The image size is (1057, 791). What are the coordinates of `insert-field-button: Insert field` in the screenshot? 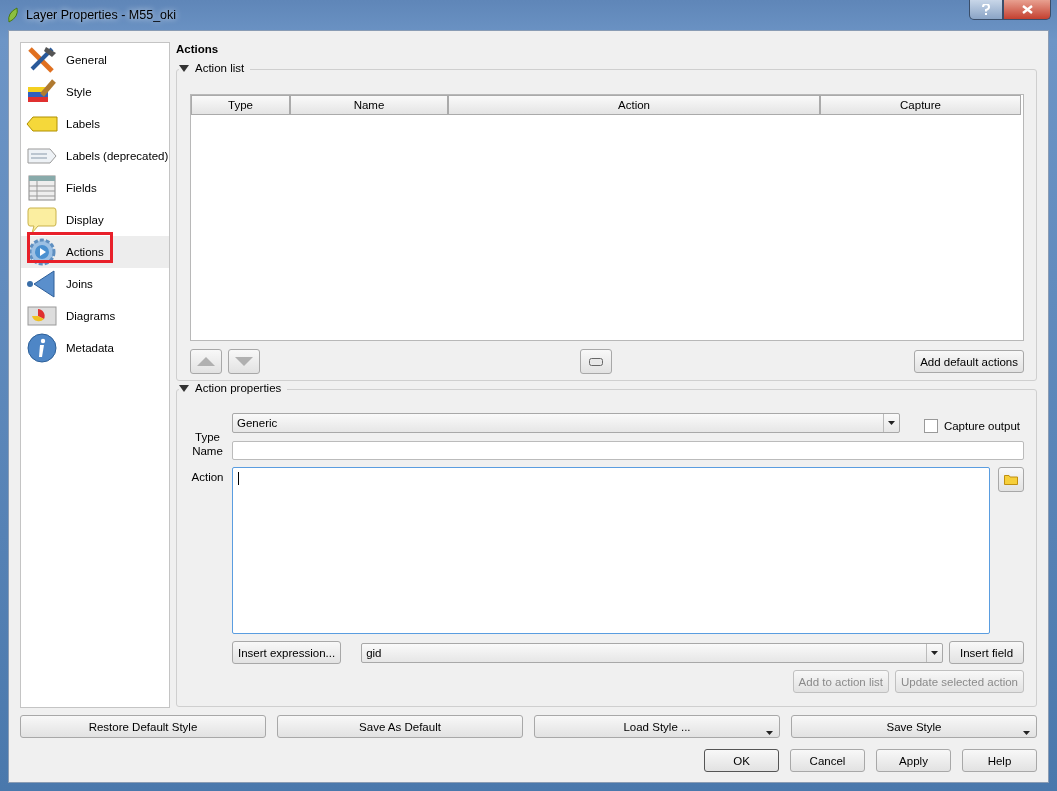 It's located at (986, 652).